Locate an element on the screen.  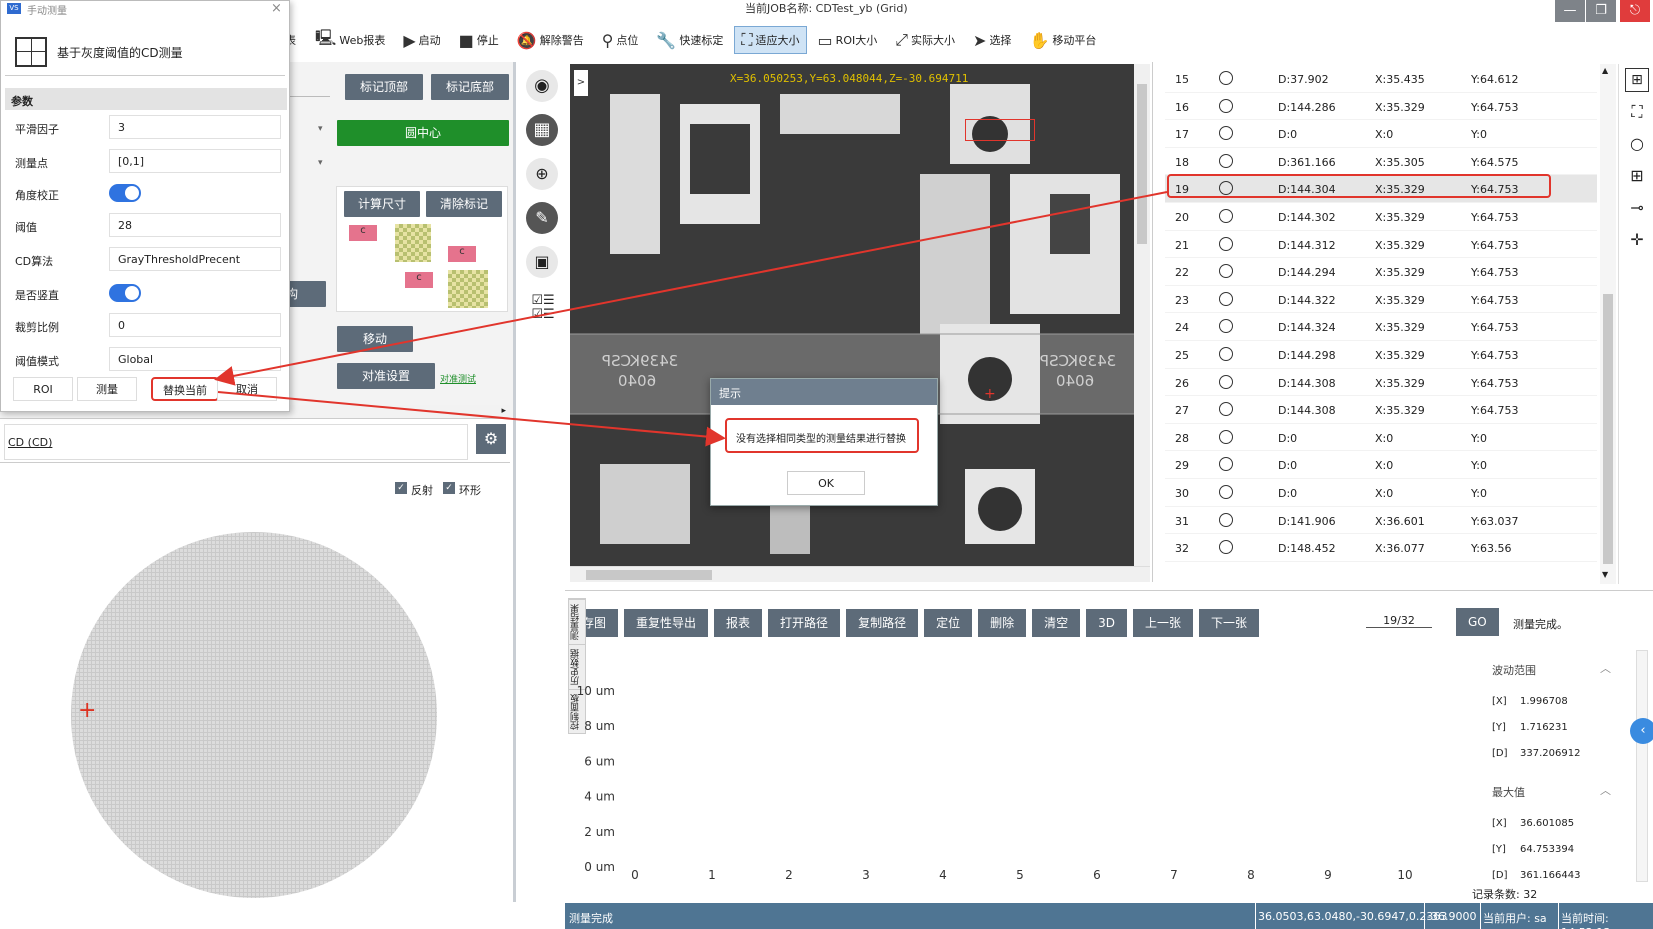
table-row: 17 D:0 X:0 Y:0 is located at coordinates (1381, 134).